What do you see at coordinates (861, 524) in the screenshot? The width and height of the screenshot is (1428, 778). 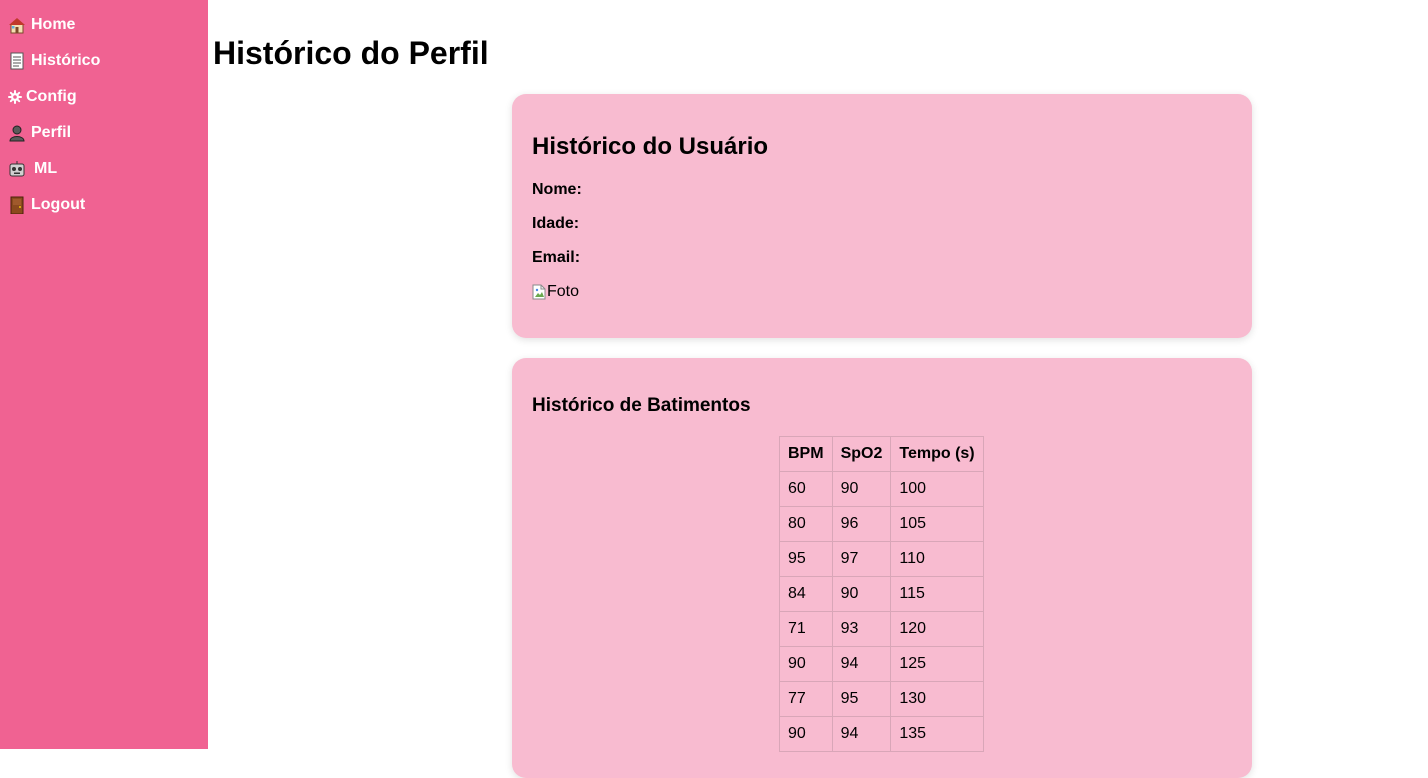 I see `spo2-cell: 96` at bounding box center [861, 524].